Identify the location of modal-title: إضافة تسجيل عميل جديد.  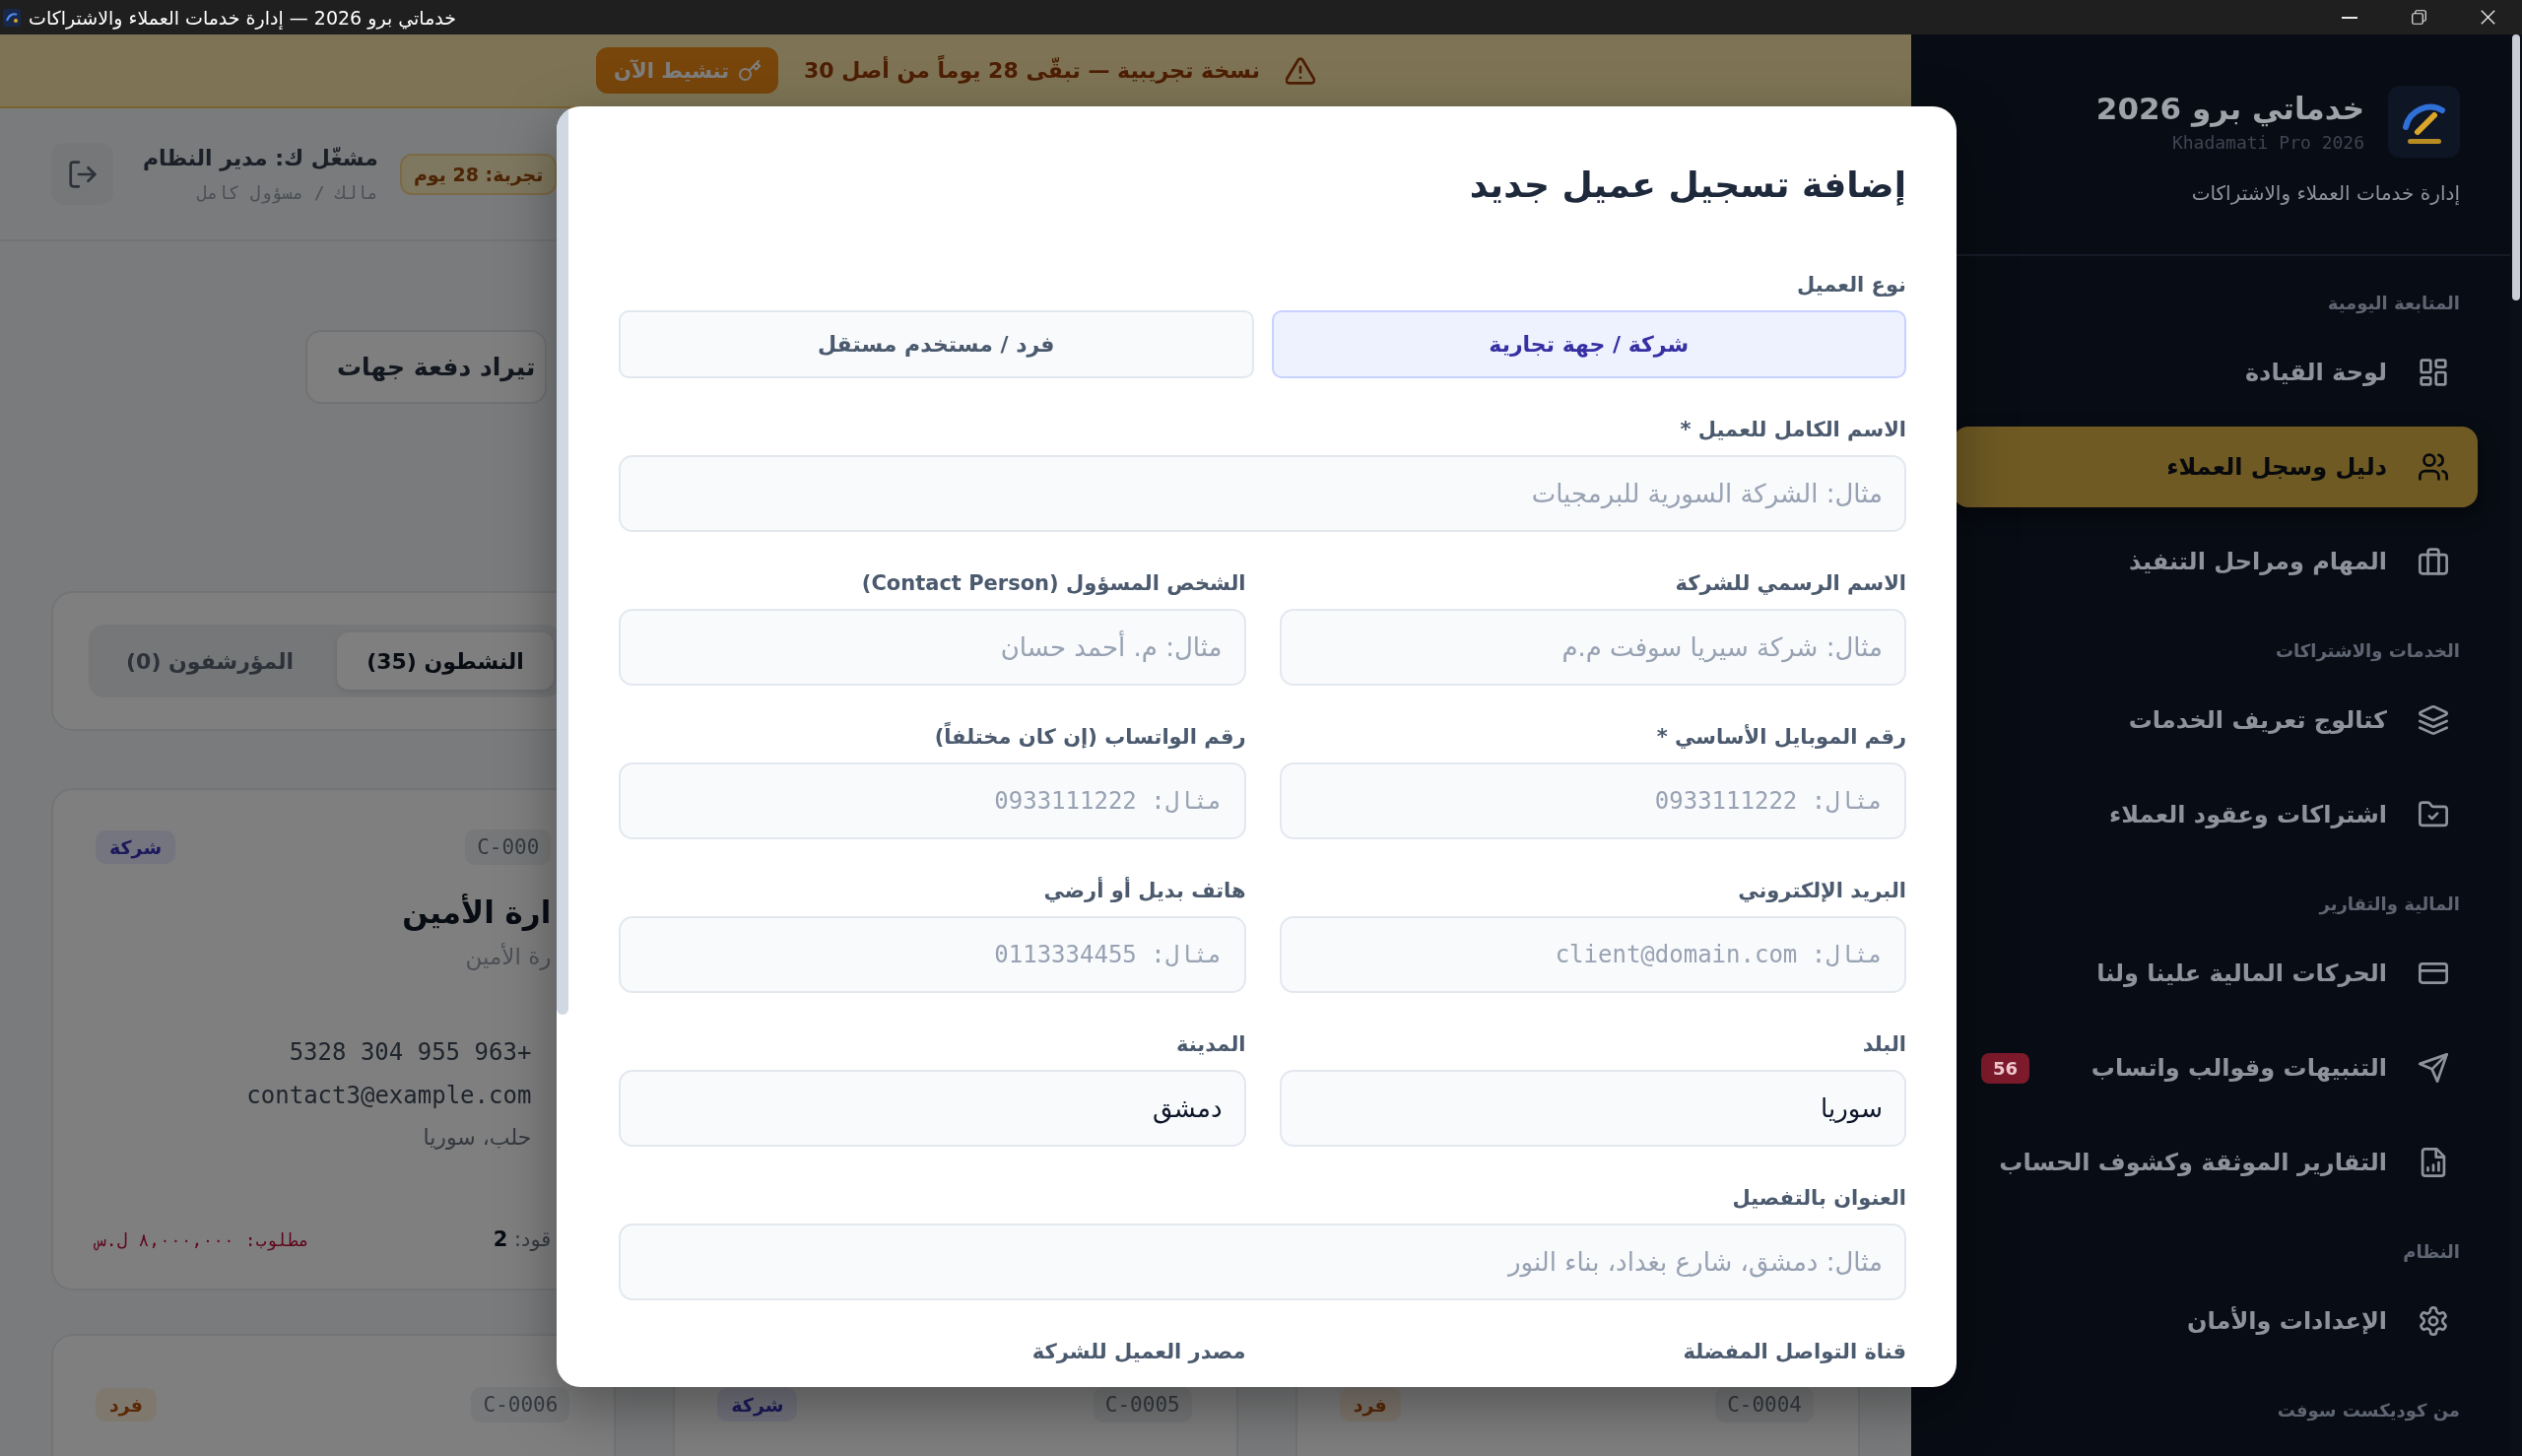
(1687, 186).